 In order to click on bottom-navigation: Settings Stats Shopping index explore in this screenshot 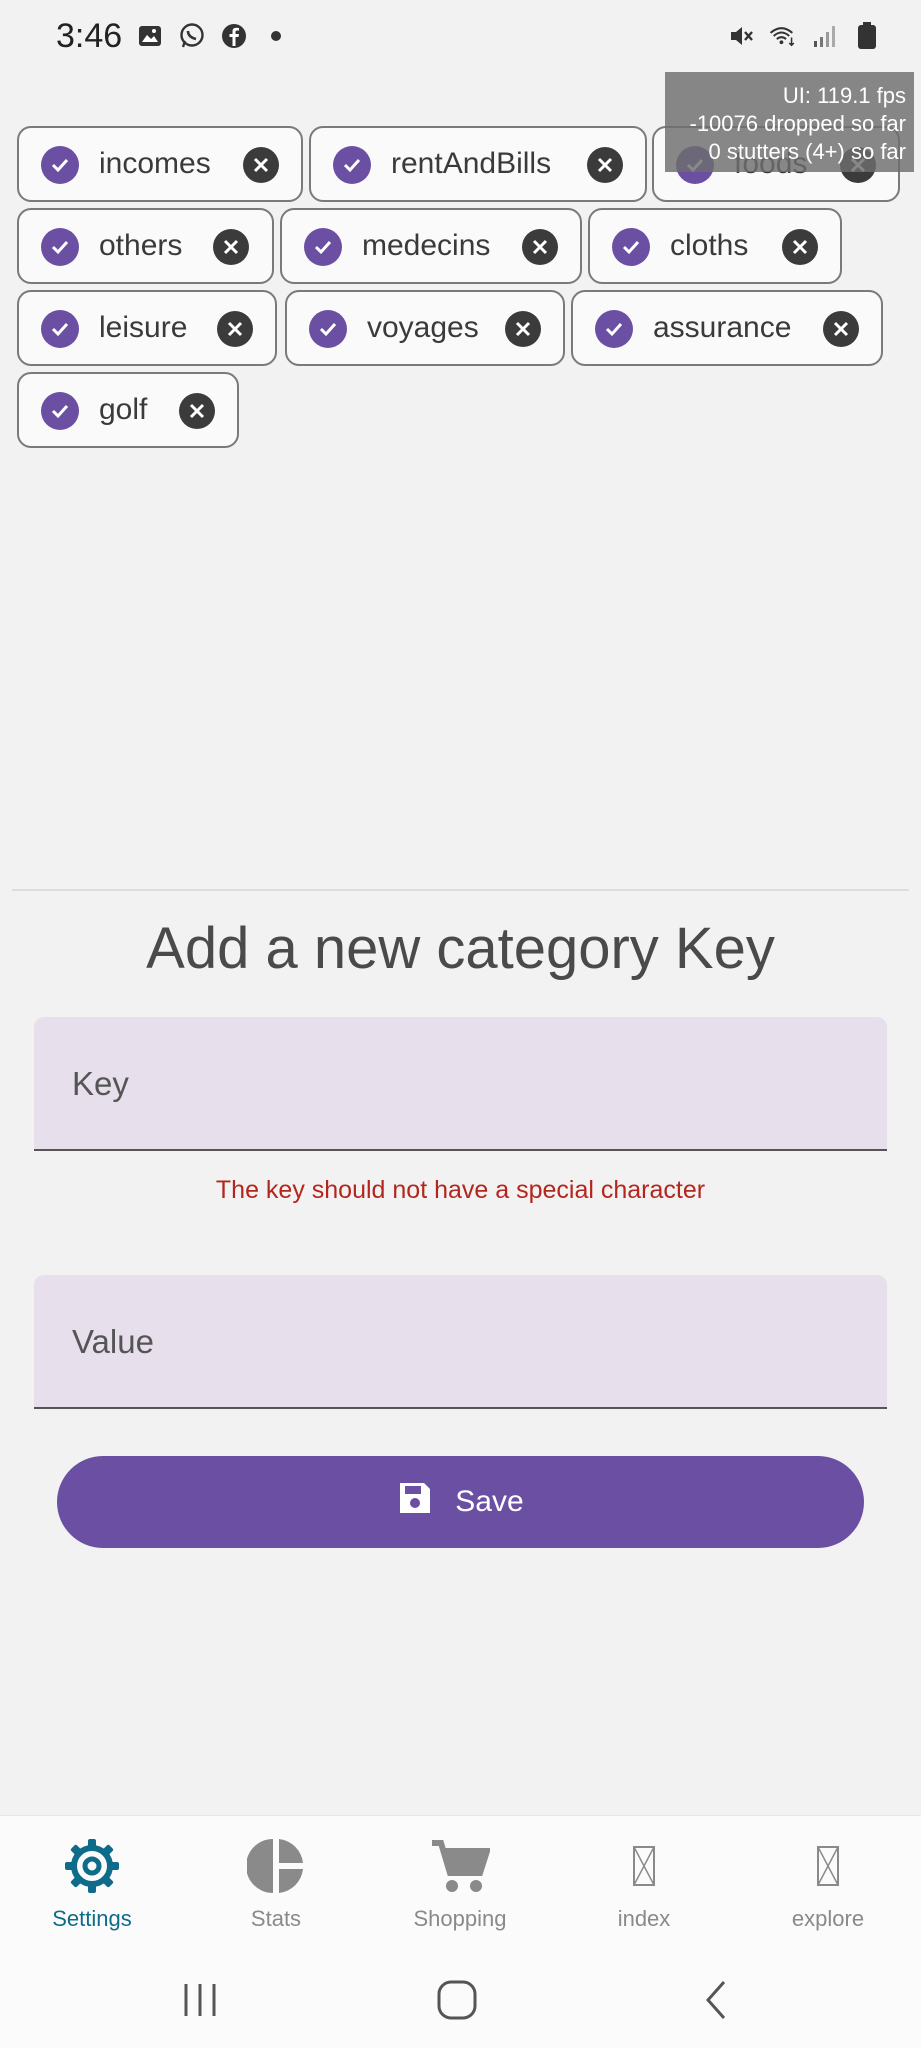, I will do `click(460, 1882)`.